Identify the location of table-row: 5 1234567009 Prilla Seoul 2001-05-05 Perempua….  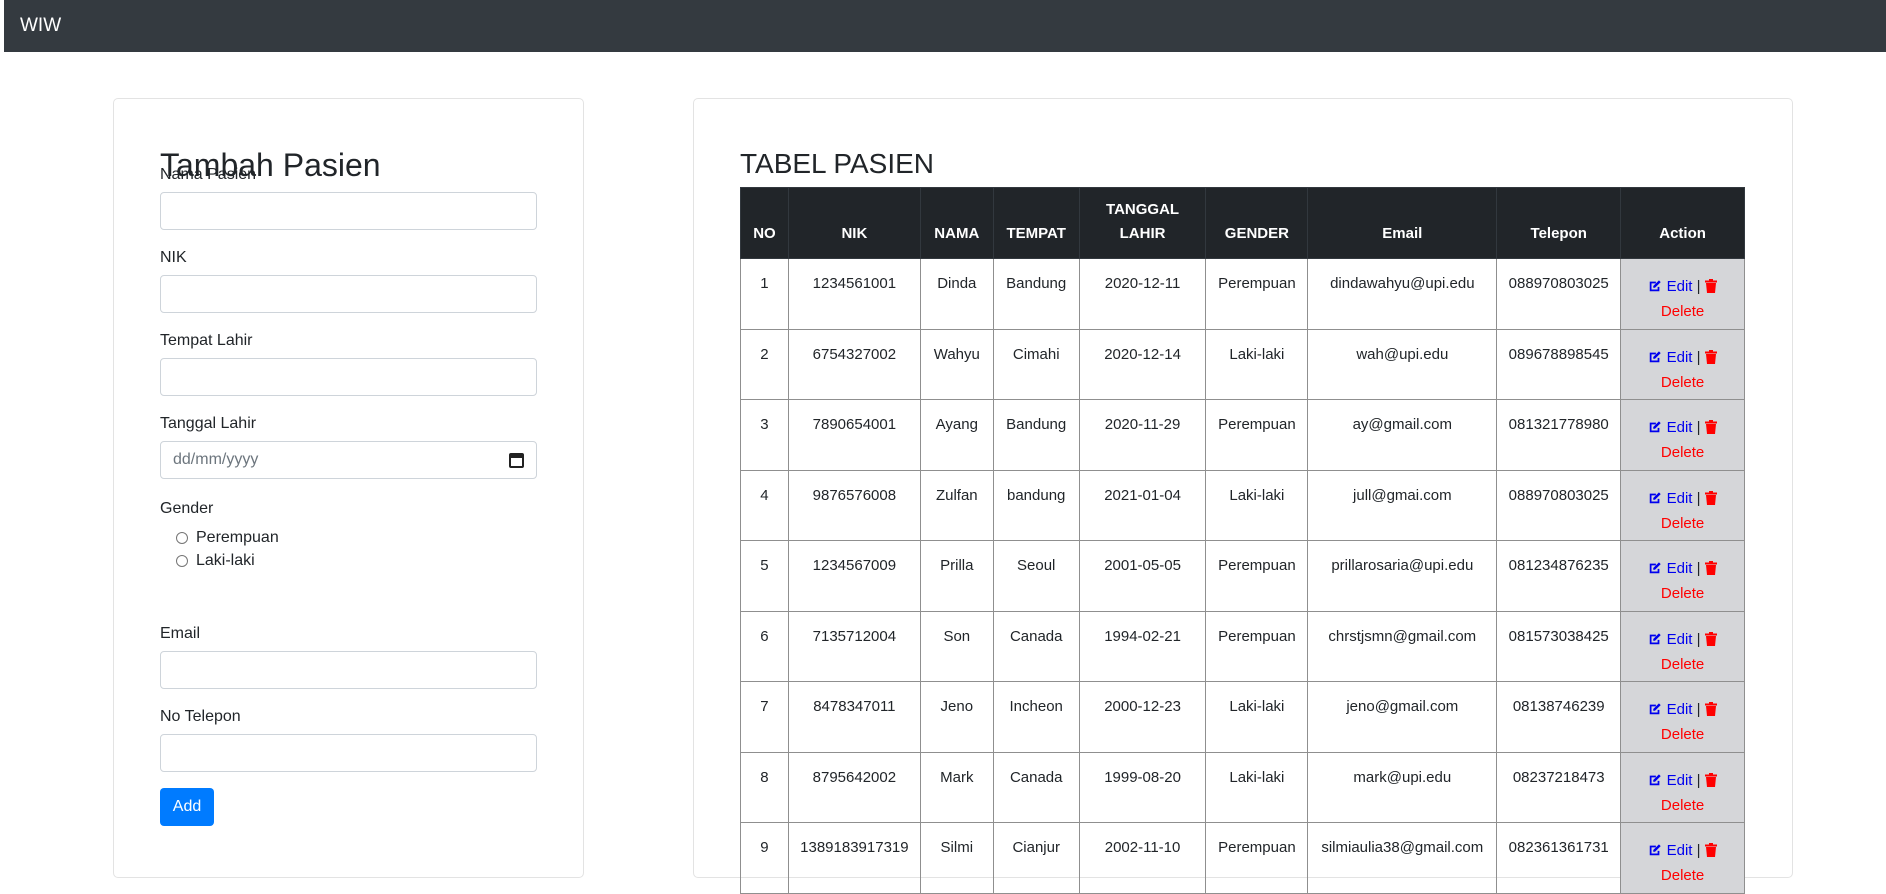
(1242, 576).